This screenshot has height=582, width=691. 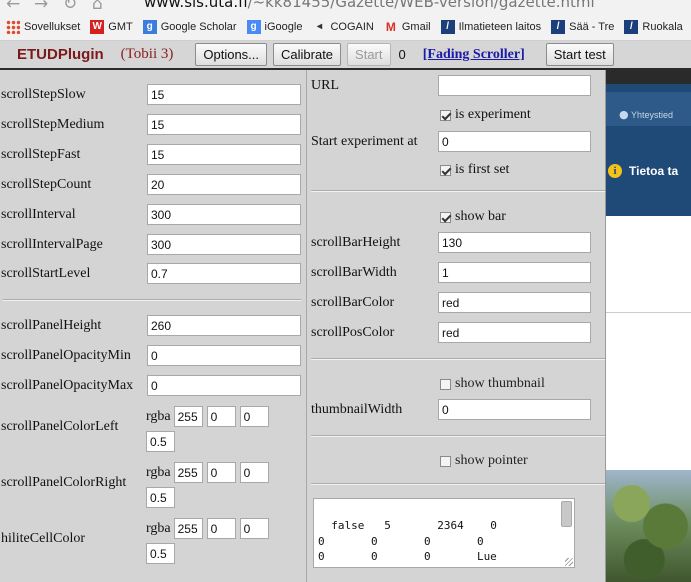 What do you see at coordinates (97, 27) in the screenshot?
I see `gmt-favicon-icon: W` at bounding box center [97, 27].